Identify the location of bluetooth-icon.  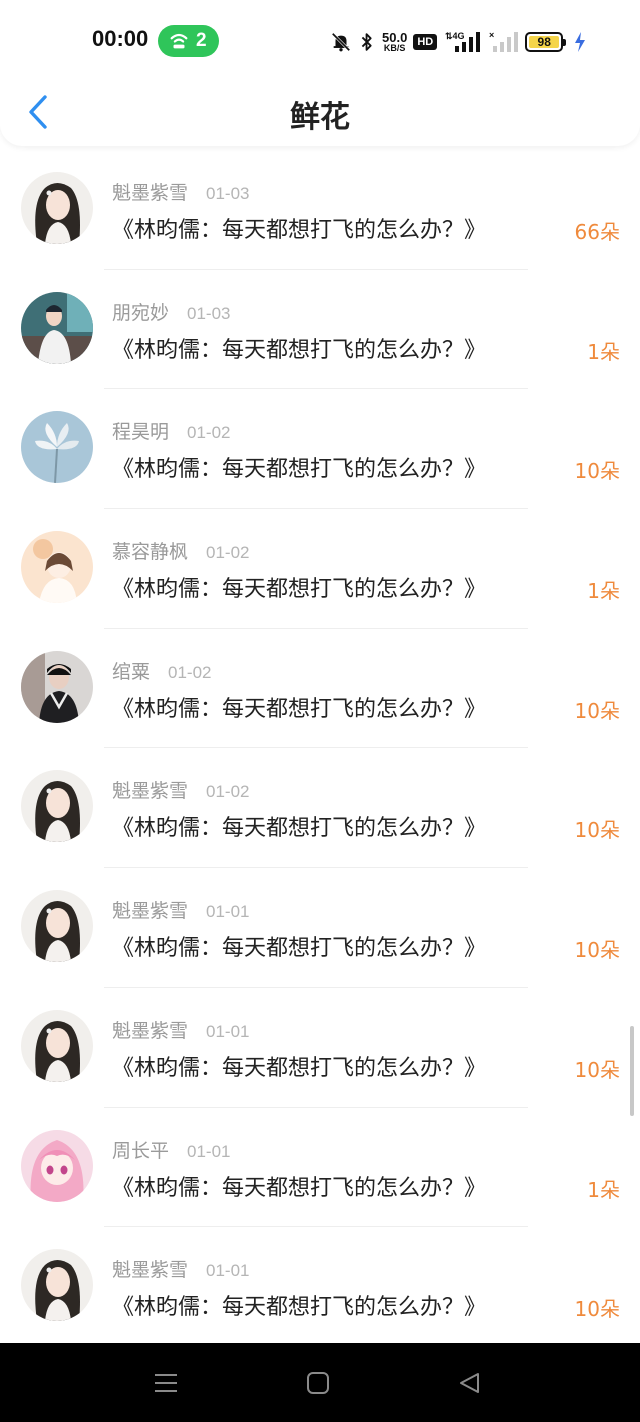
(367, 42).